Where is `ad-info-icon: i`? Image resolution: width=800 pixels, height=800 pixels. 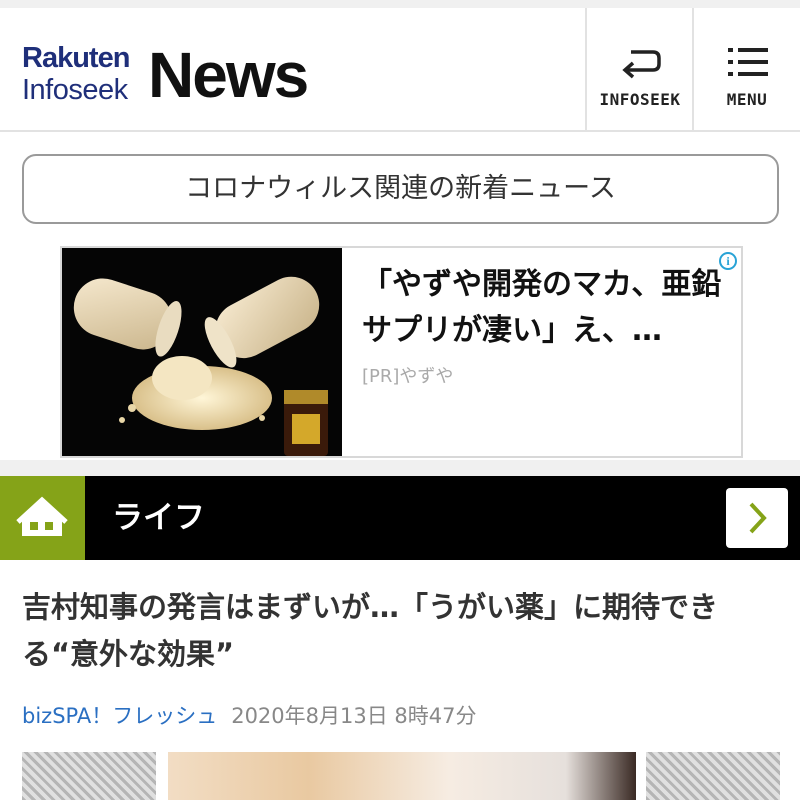 ad-info-icon: i is located at coordinates (728, 261).